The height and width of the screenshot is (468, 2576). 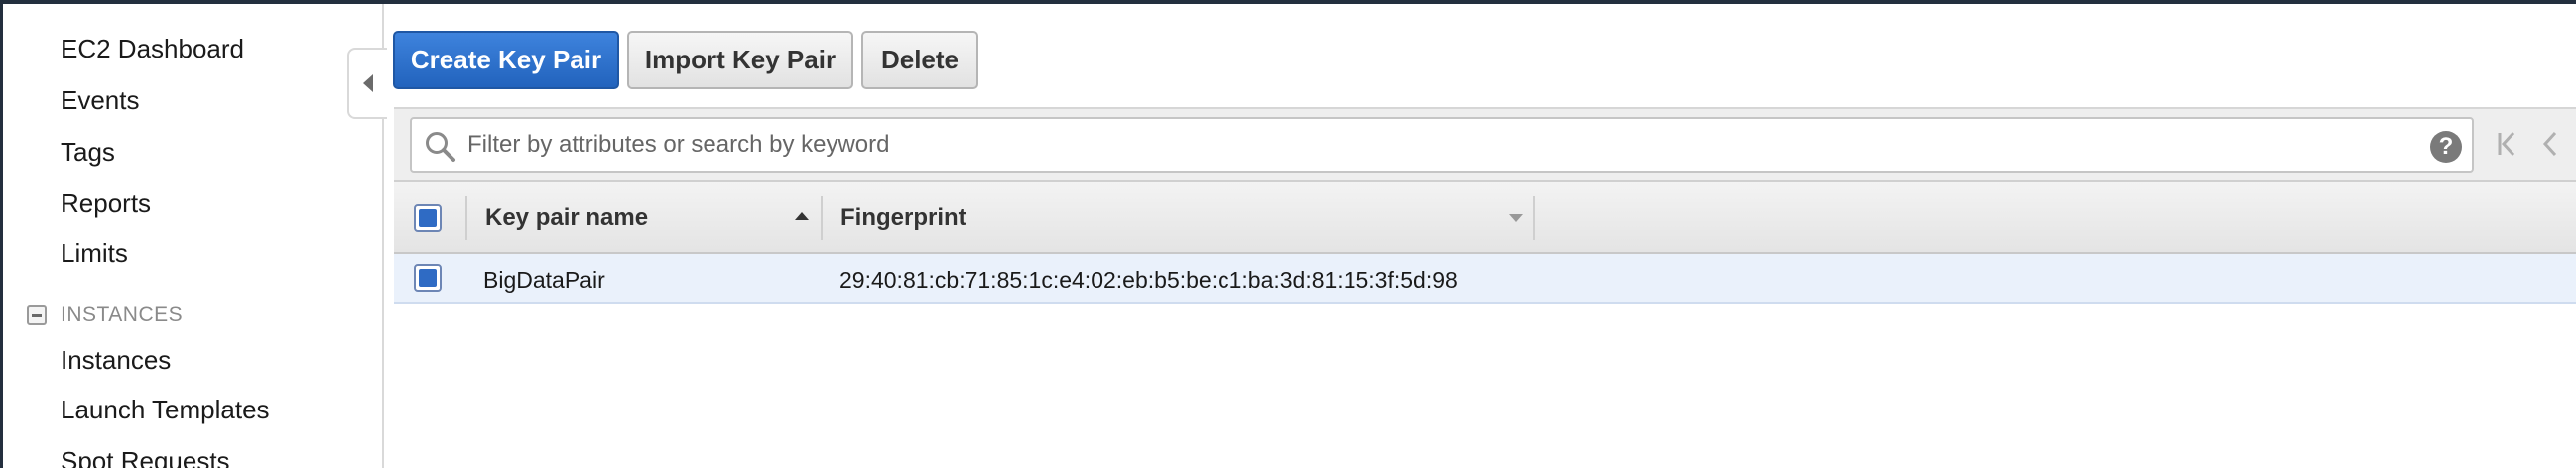 What do you see at coordinates (903, 218) in the screenshot?
I see `column-header-fingerprint: Fingerprint` at bounding box center [903, 218].